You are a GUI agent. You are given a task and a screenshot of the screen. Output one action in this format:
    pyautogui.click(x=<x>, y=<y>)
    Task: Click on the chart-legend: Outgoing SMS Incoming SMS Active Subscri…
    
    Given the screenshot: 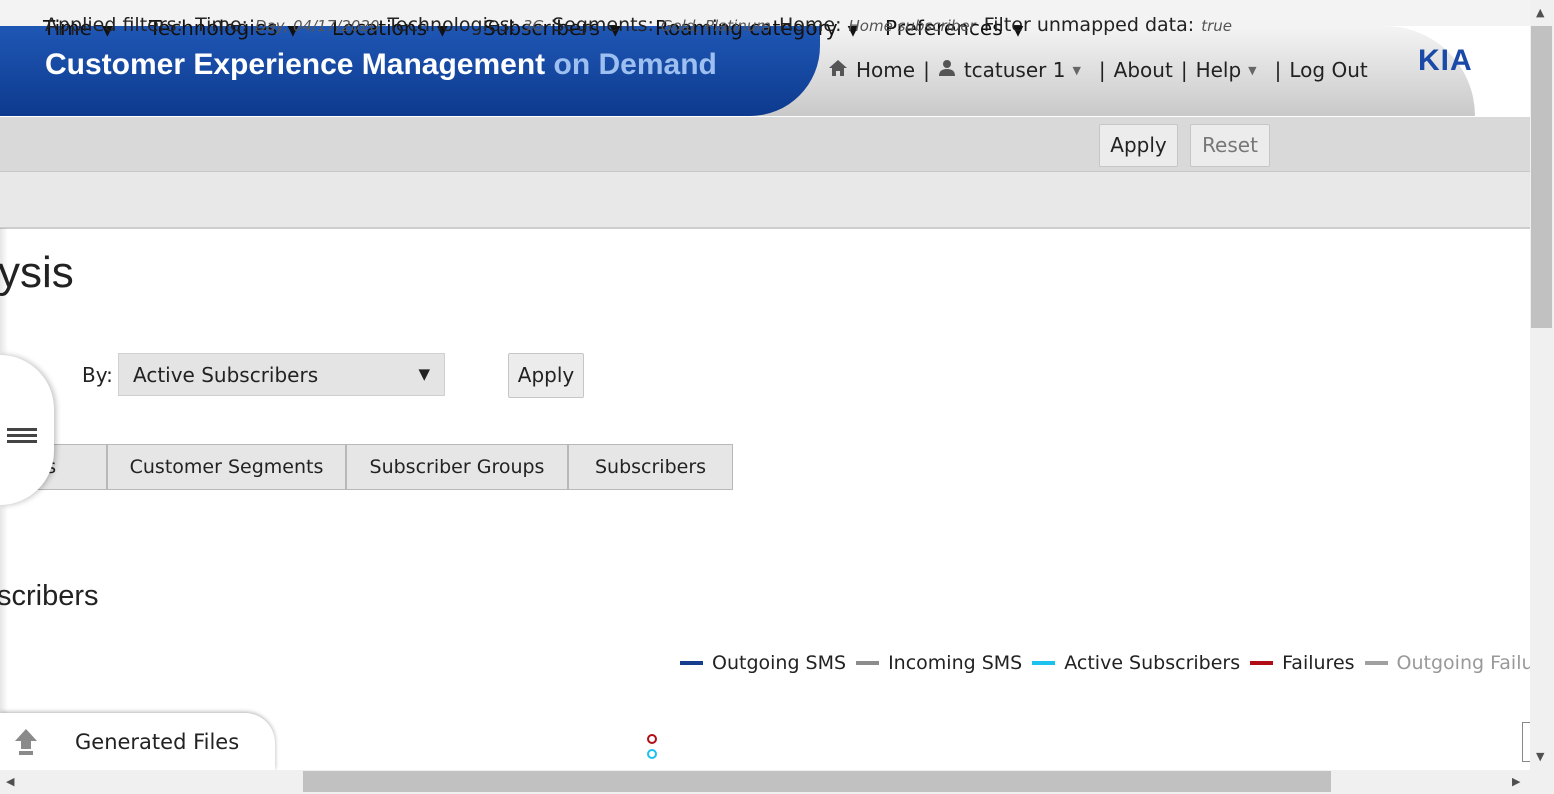 What is the action you would take?
    pyautogui.click(x=1105, y=663)
    